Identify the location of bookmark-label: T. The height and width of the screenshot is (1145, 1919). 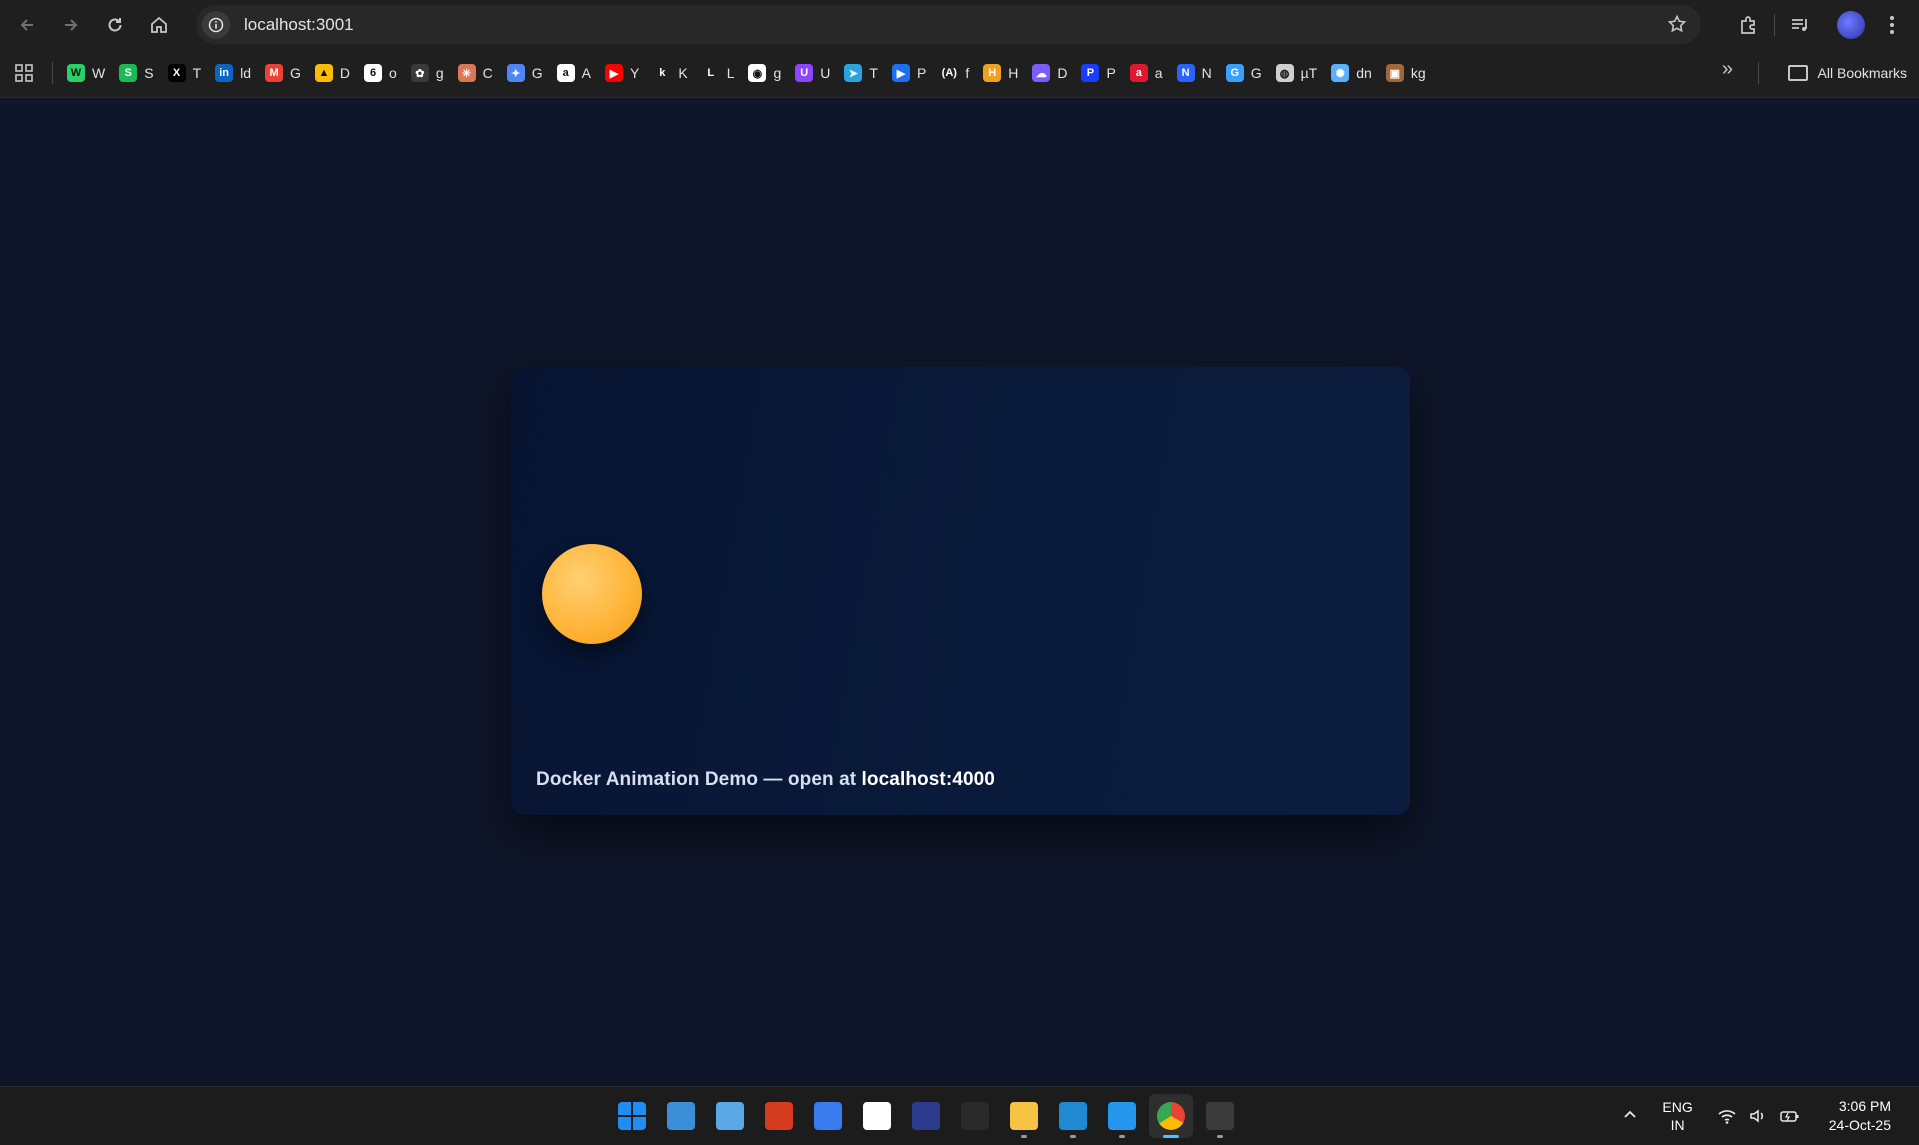
(197, 73).